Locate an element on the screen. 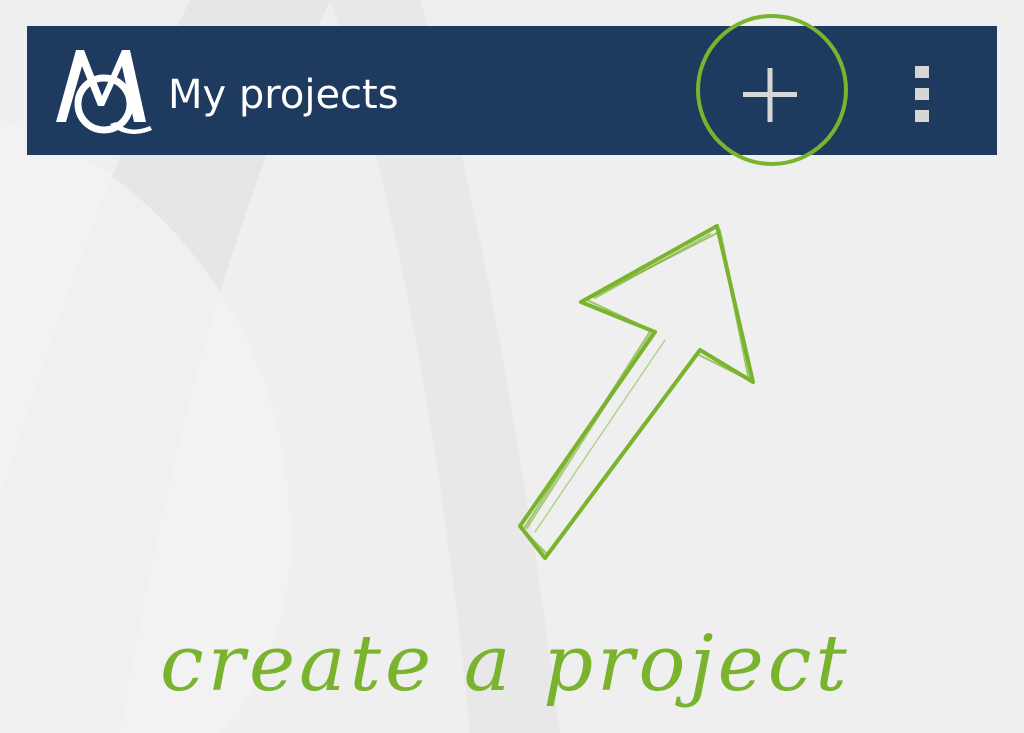 This screenshot has height=733, width=1024. page-title: My projects is located at coordinates (283, 95).